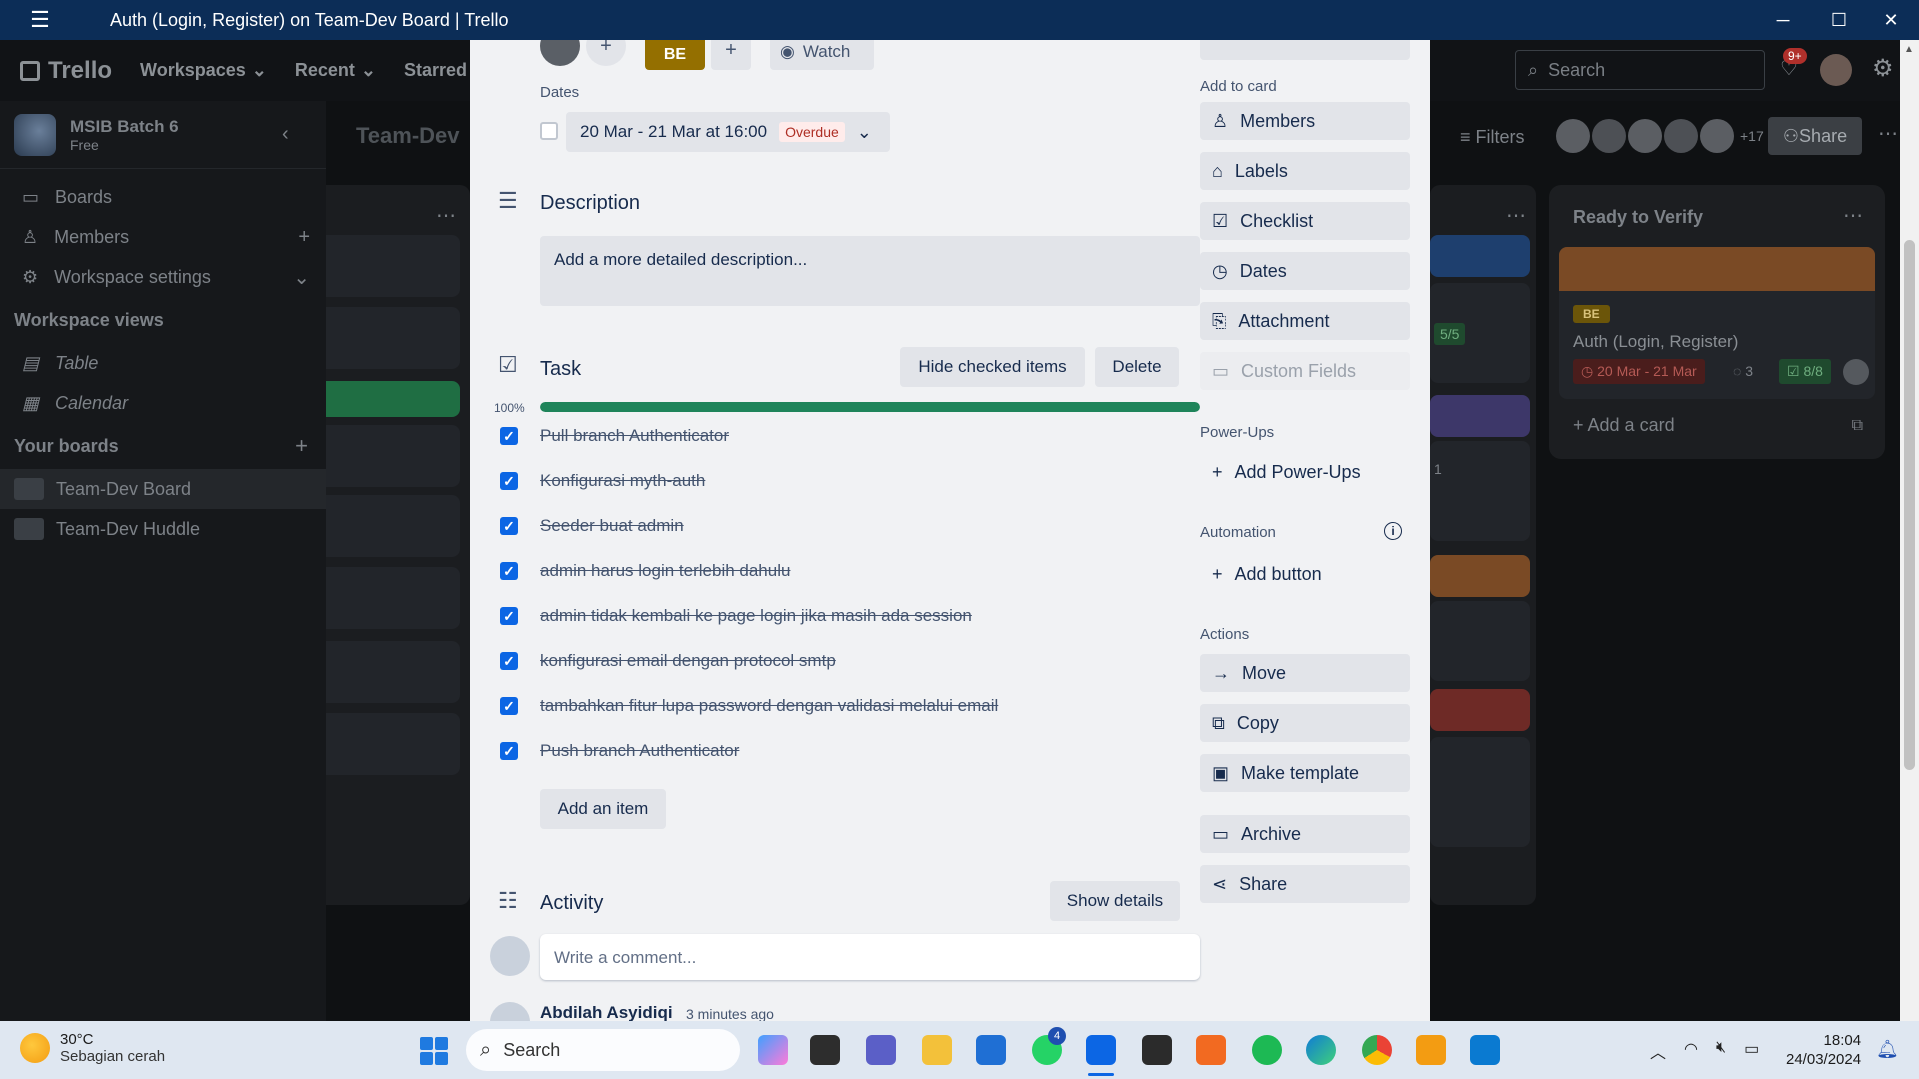 The image size is (1919, 1079). What do you see at coordinates (822, 55) in the screenshot?
I see `watch-button: ◉ Watch` at bounding box center [822, 55].